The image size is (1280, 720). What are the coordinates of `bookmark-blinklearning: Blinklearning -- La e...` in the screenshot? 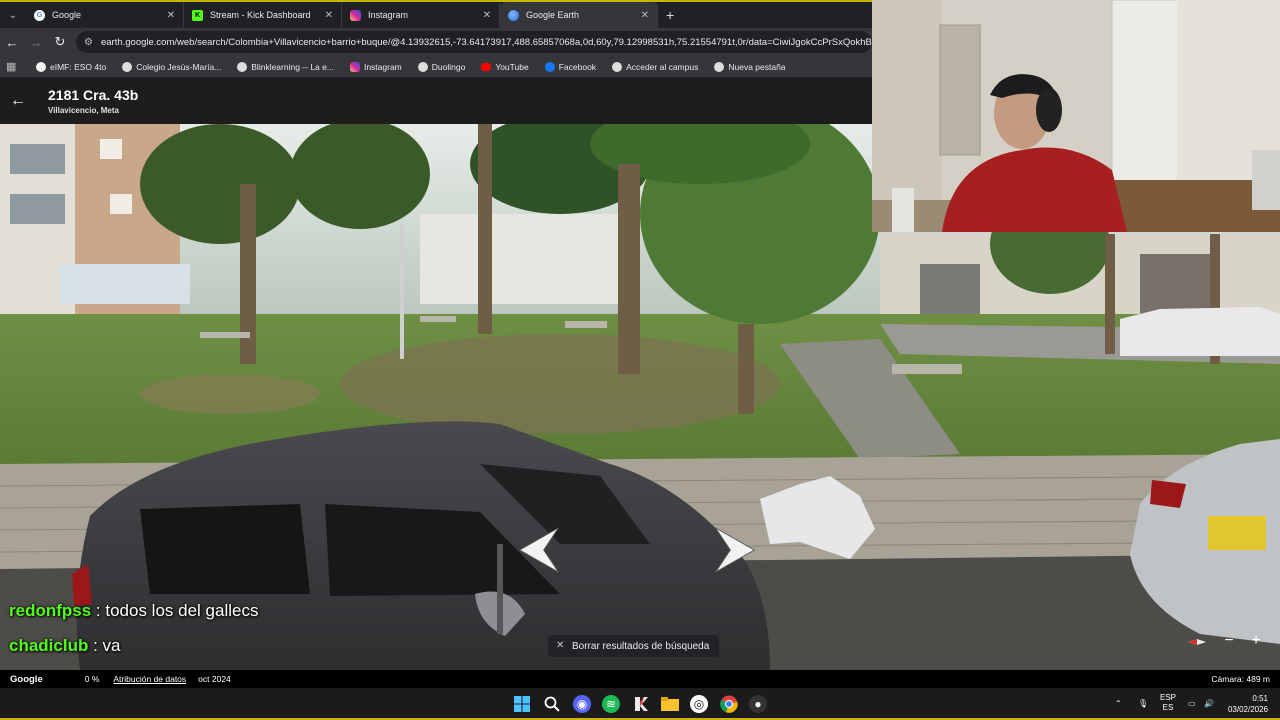 It's located at (285, 66).